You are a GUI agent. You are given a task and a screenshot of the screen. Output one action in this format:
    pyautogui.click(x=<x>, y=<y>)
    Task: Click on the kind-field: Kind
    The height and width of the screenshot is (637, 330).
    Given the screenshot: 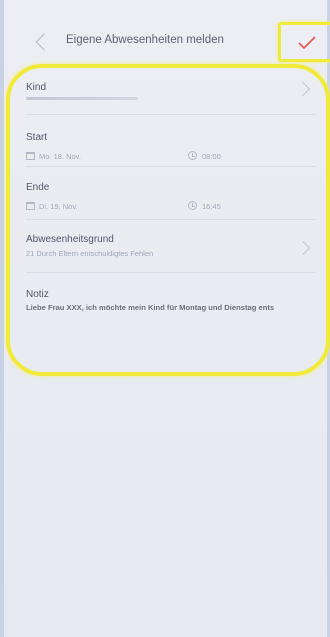 What is the action you would take?
    pyautogui.click(x=172, y=87)
    